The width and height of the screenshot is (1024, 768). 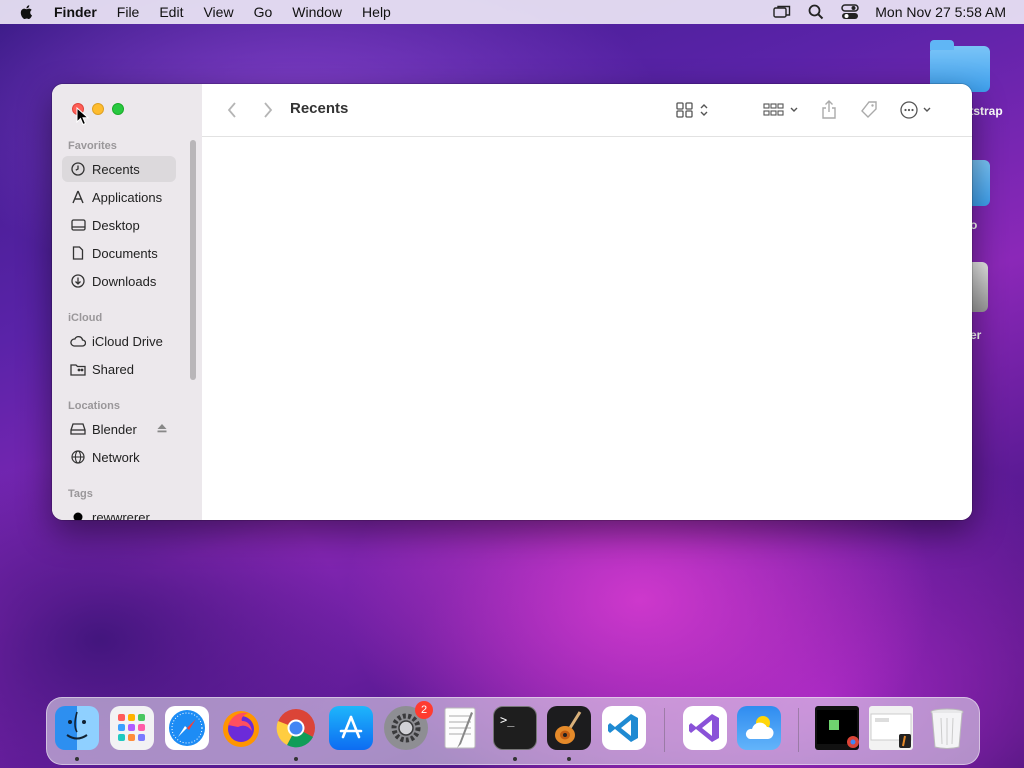 I want to click on dock-app-store, so click(x=351, y=728).